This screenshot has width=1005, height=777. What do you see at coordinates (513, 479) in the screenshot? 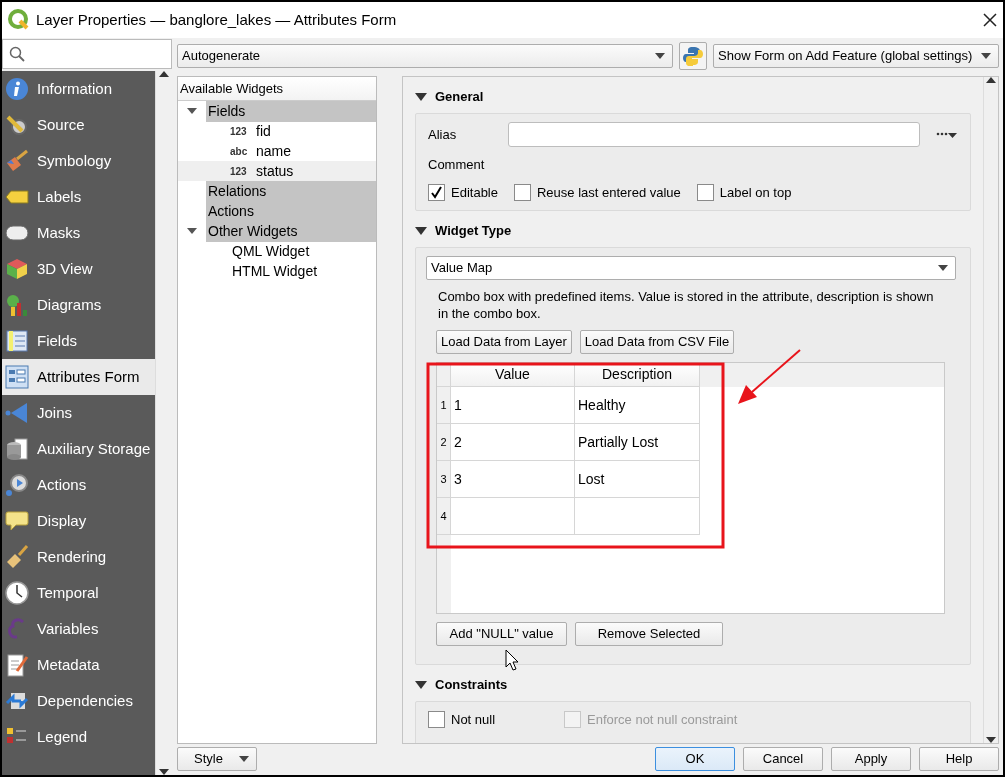
I see `table-cell: 3` at bounding box center [513, 479].